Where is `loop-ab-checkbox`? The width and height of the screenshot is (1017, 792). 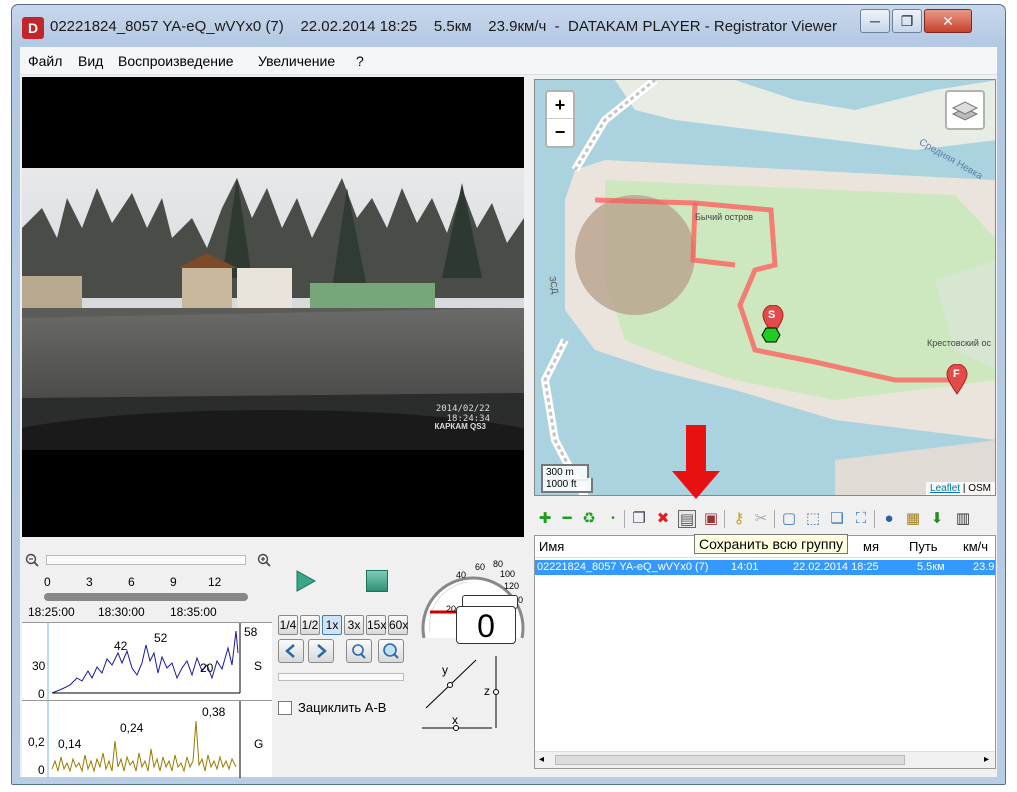 loop-ab-checkbox is located at coordinates (285, 708).